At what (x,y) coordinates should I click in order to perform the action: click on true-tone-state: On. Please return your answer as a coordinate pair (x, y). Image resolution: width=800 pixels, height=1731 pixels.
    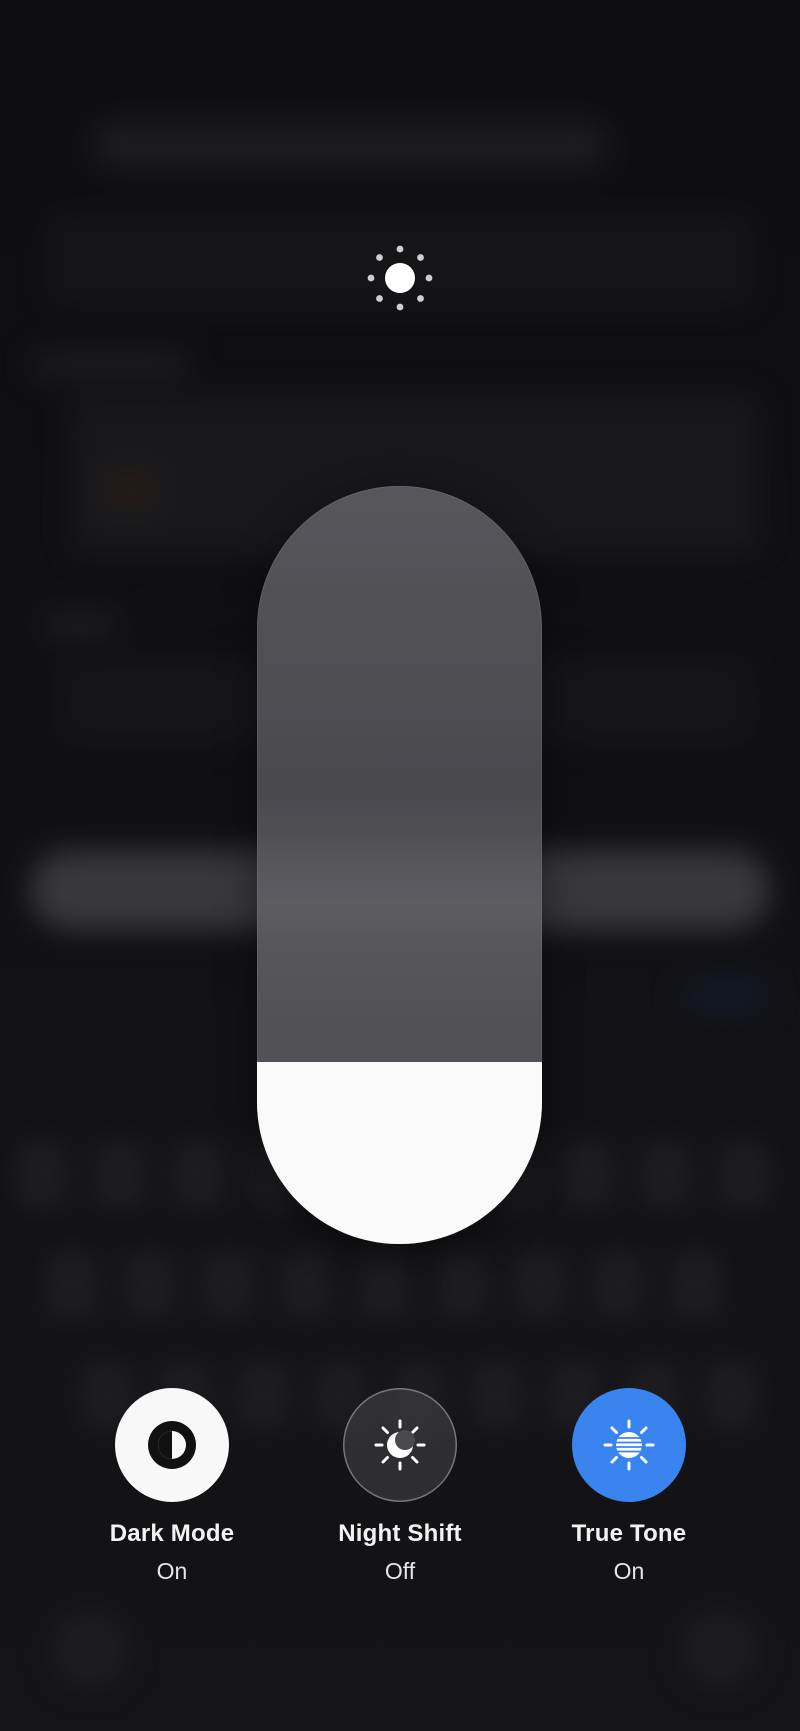
    Looking at the image, I should click on (629, 1571).